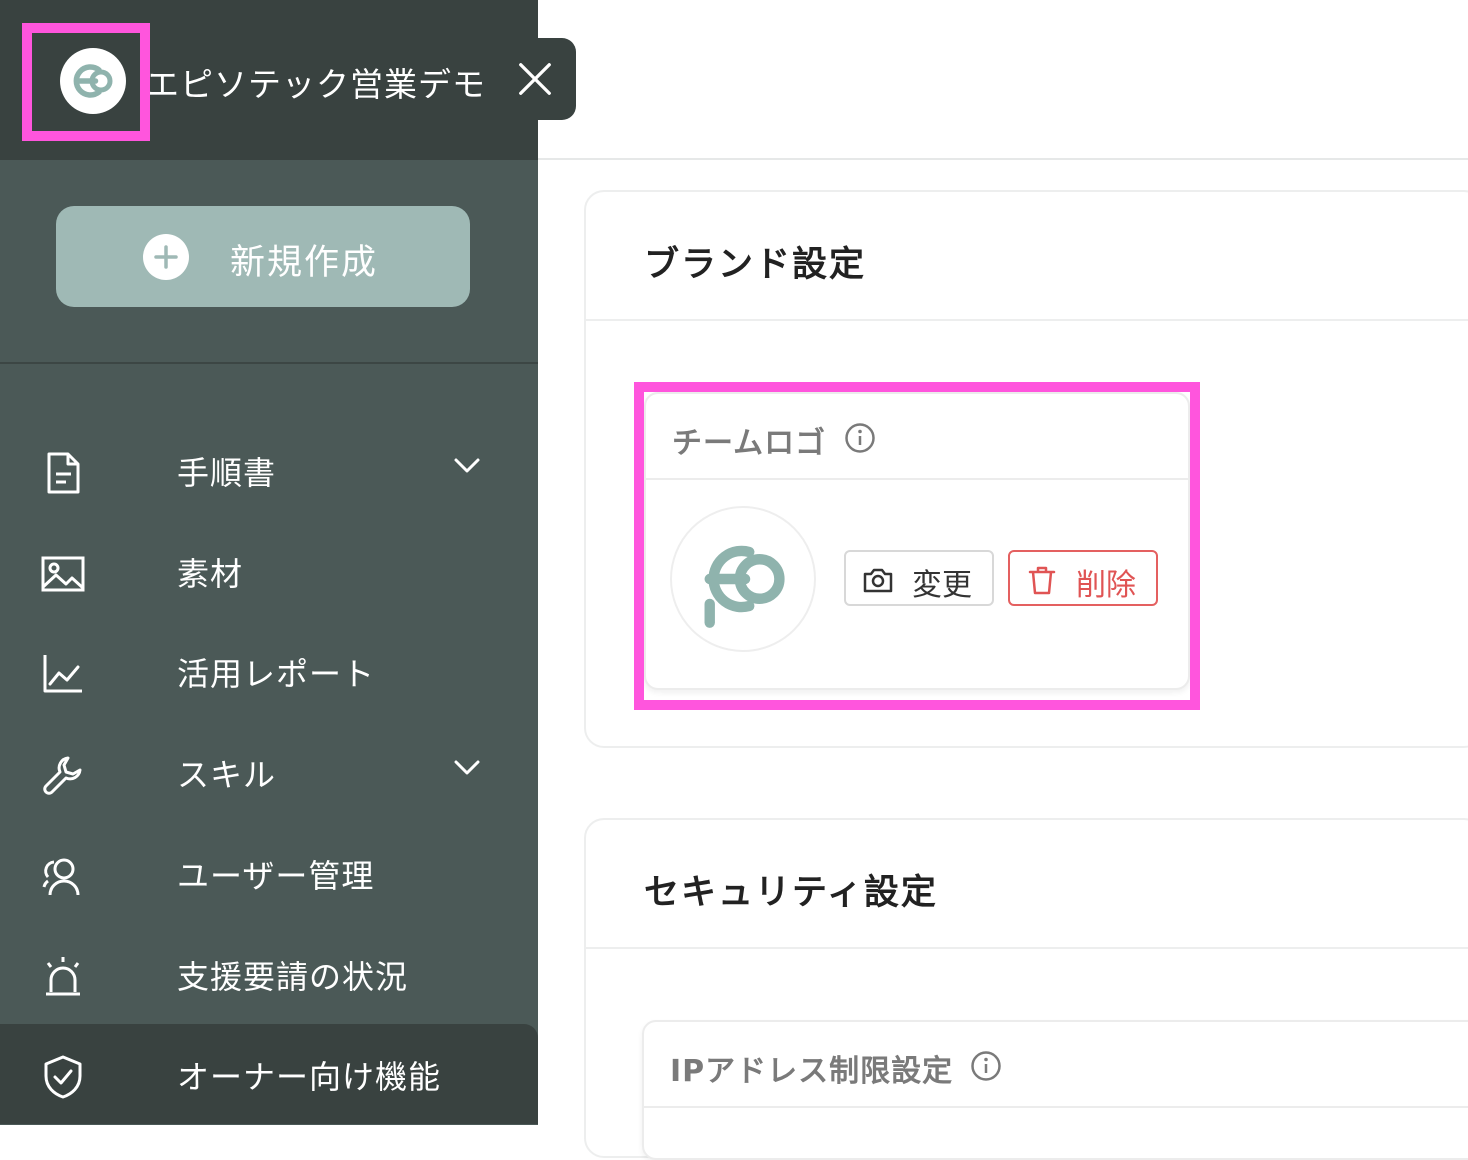 The width and height of the screenshot is (1468, 1160). What do you see at coordinates (210, 574) in the screenshot?
I see `sidebar-item-label: 素材` at bounding box center [210, 574].